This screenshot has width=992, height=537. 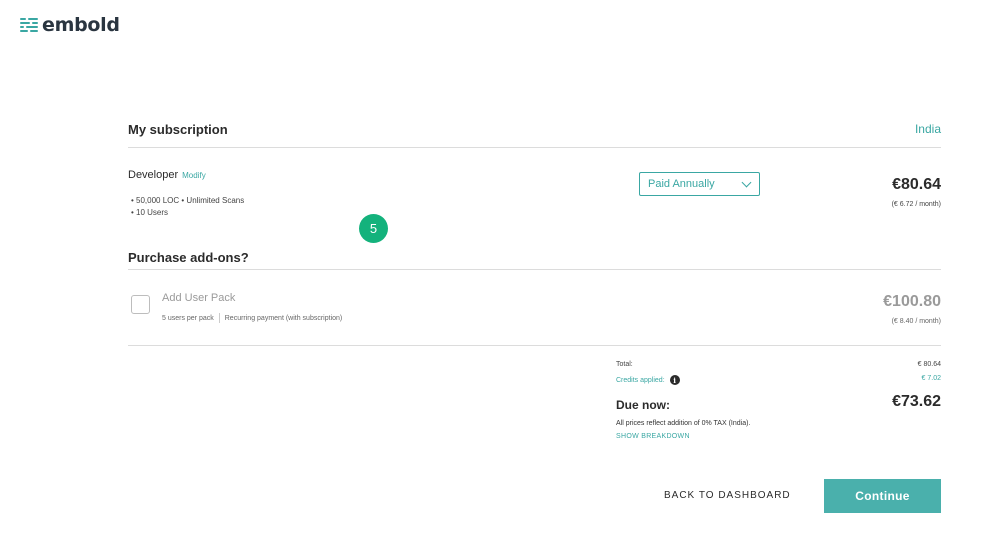 I want to click on separator, so click(x=219, y=318).